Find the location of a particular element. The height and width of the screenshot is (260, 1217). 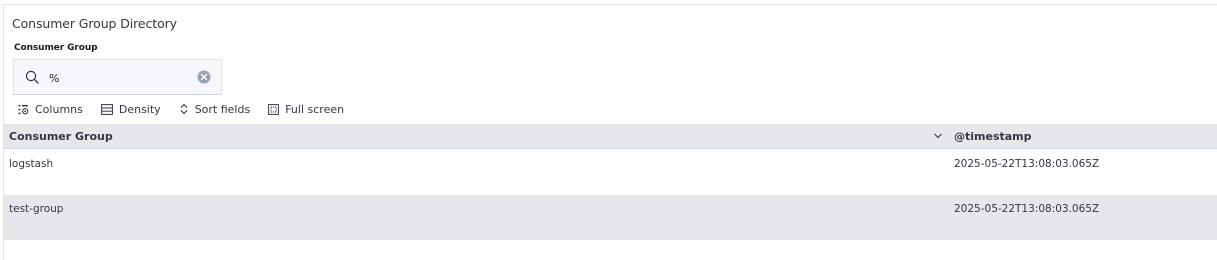

search-icon is located at coordinates (32, 77).